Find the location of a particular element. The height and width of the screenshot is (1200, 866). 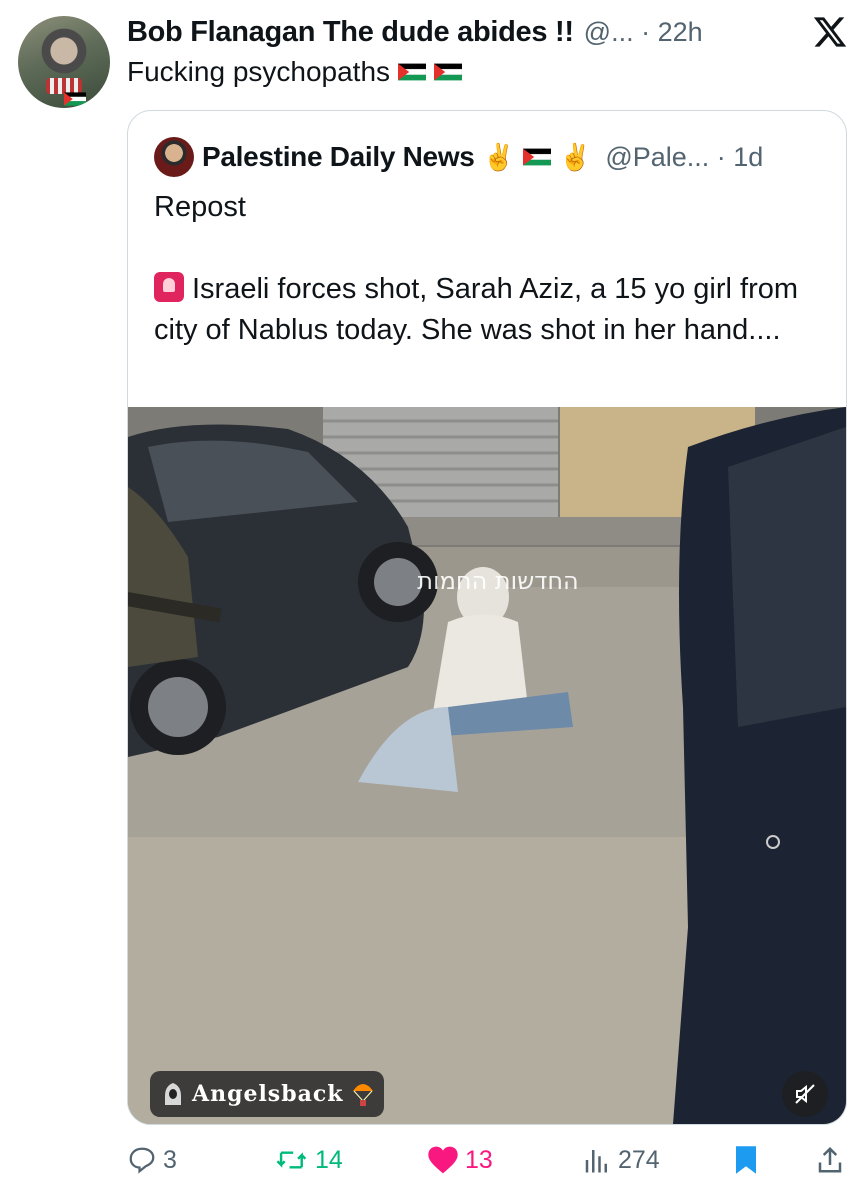

author-avatar is located at coordinates (64, 62).